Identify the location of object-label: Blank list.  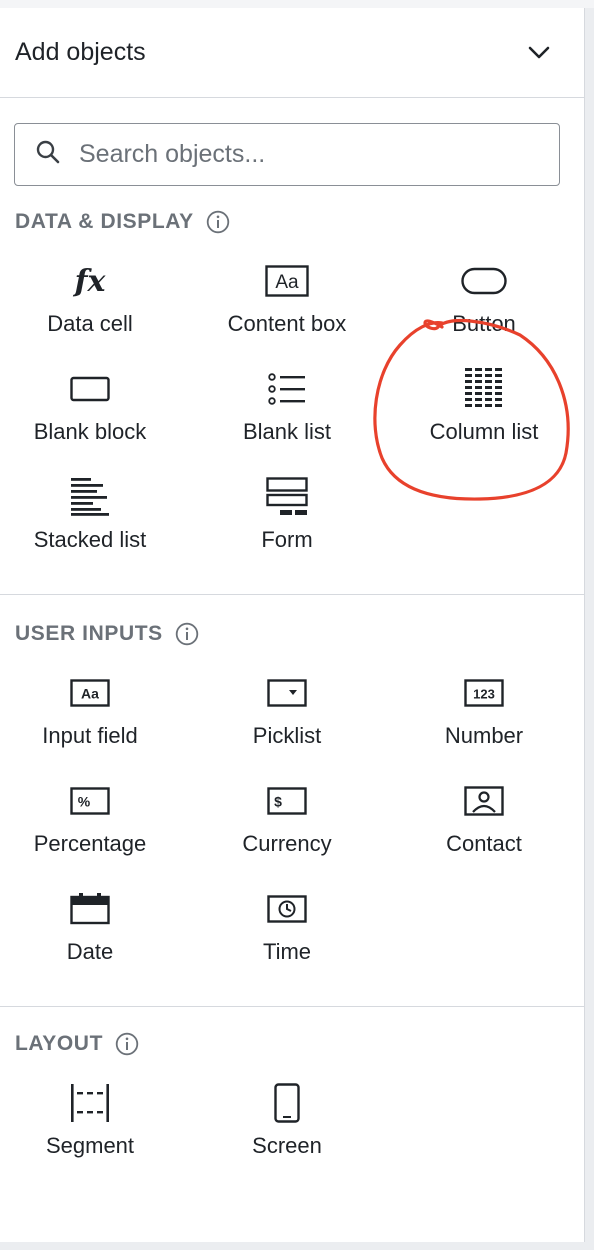
(287, 431).